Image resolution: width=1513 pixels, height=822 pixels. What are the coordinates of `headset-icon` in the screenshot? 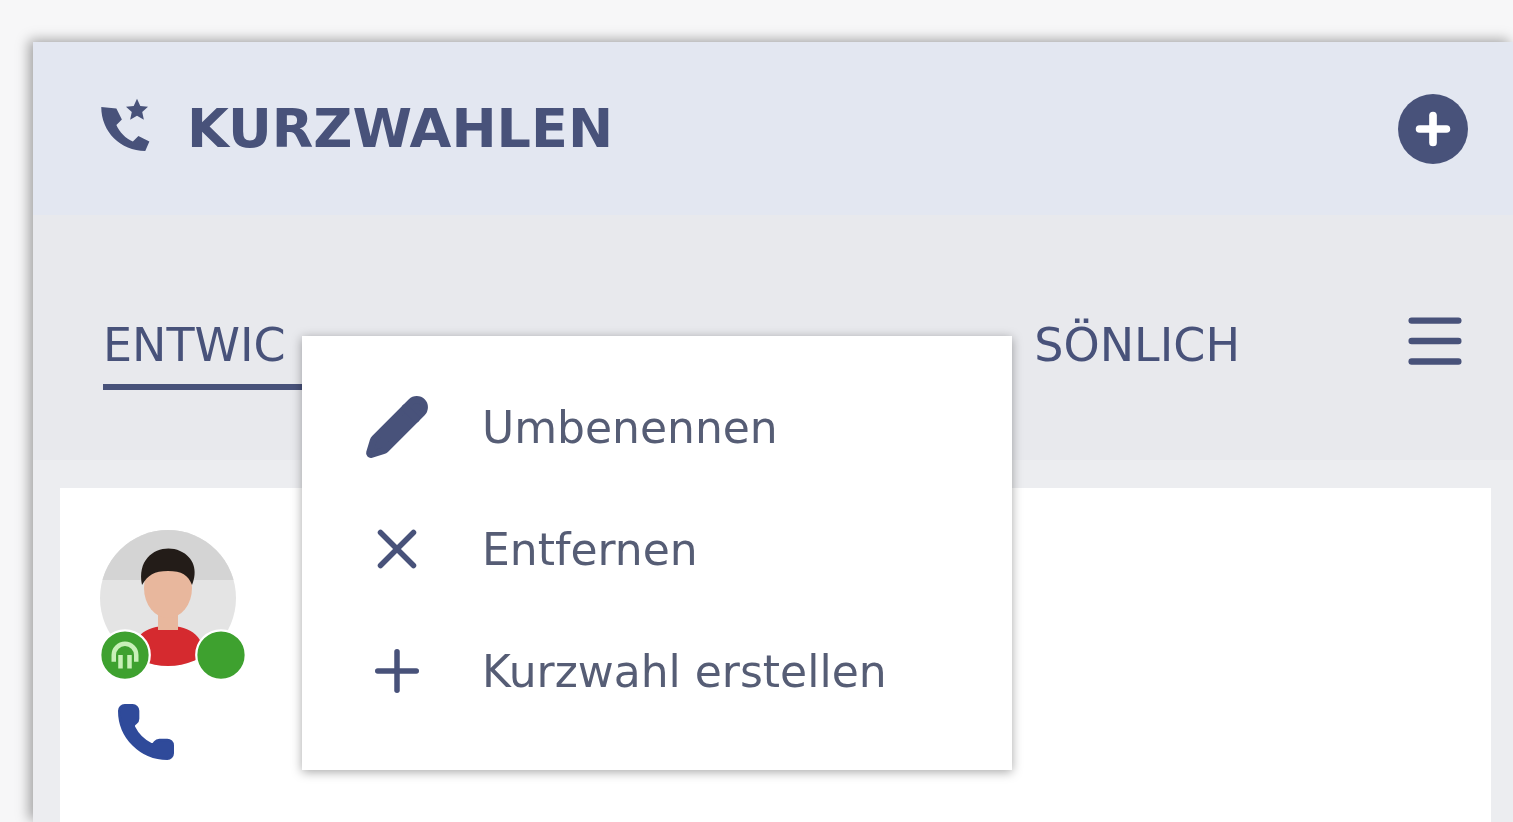 It's located at (125, 655).